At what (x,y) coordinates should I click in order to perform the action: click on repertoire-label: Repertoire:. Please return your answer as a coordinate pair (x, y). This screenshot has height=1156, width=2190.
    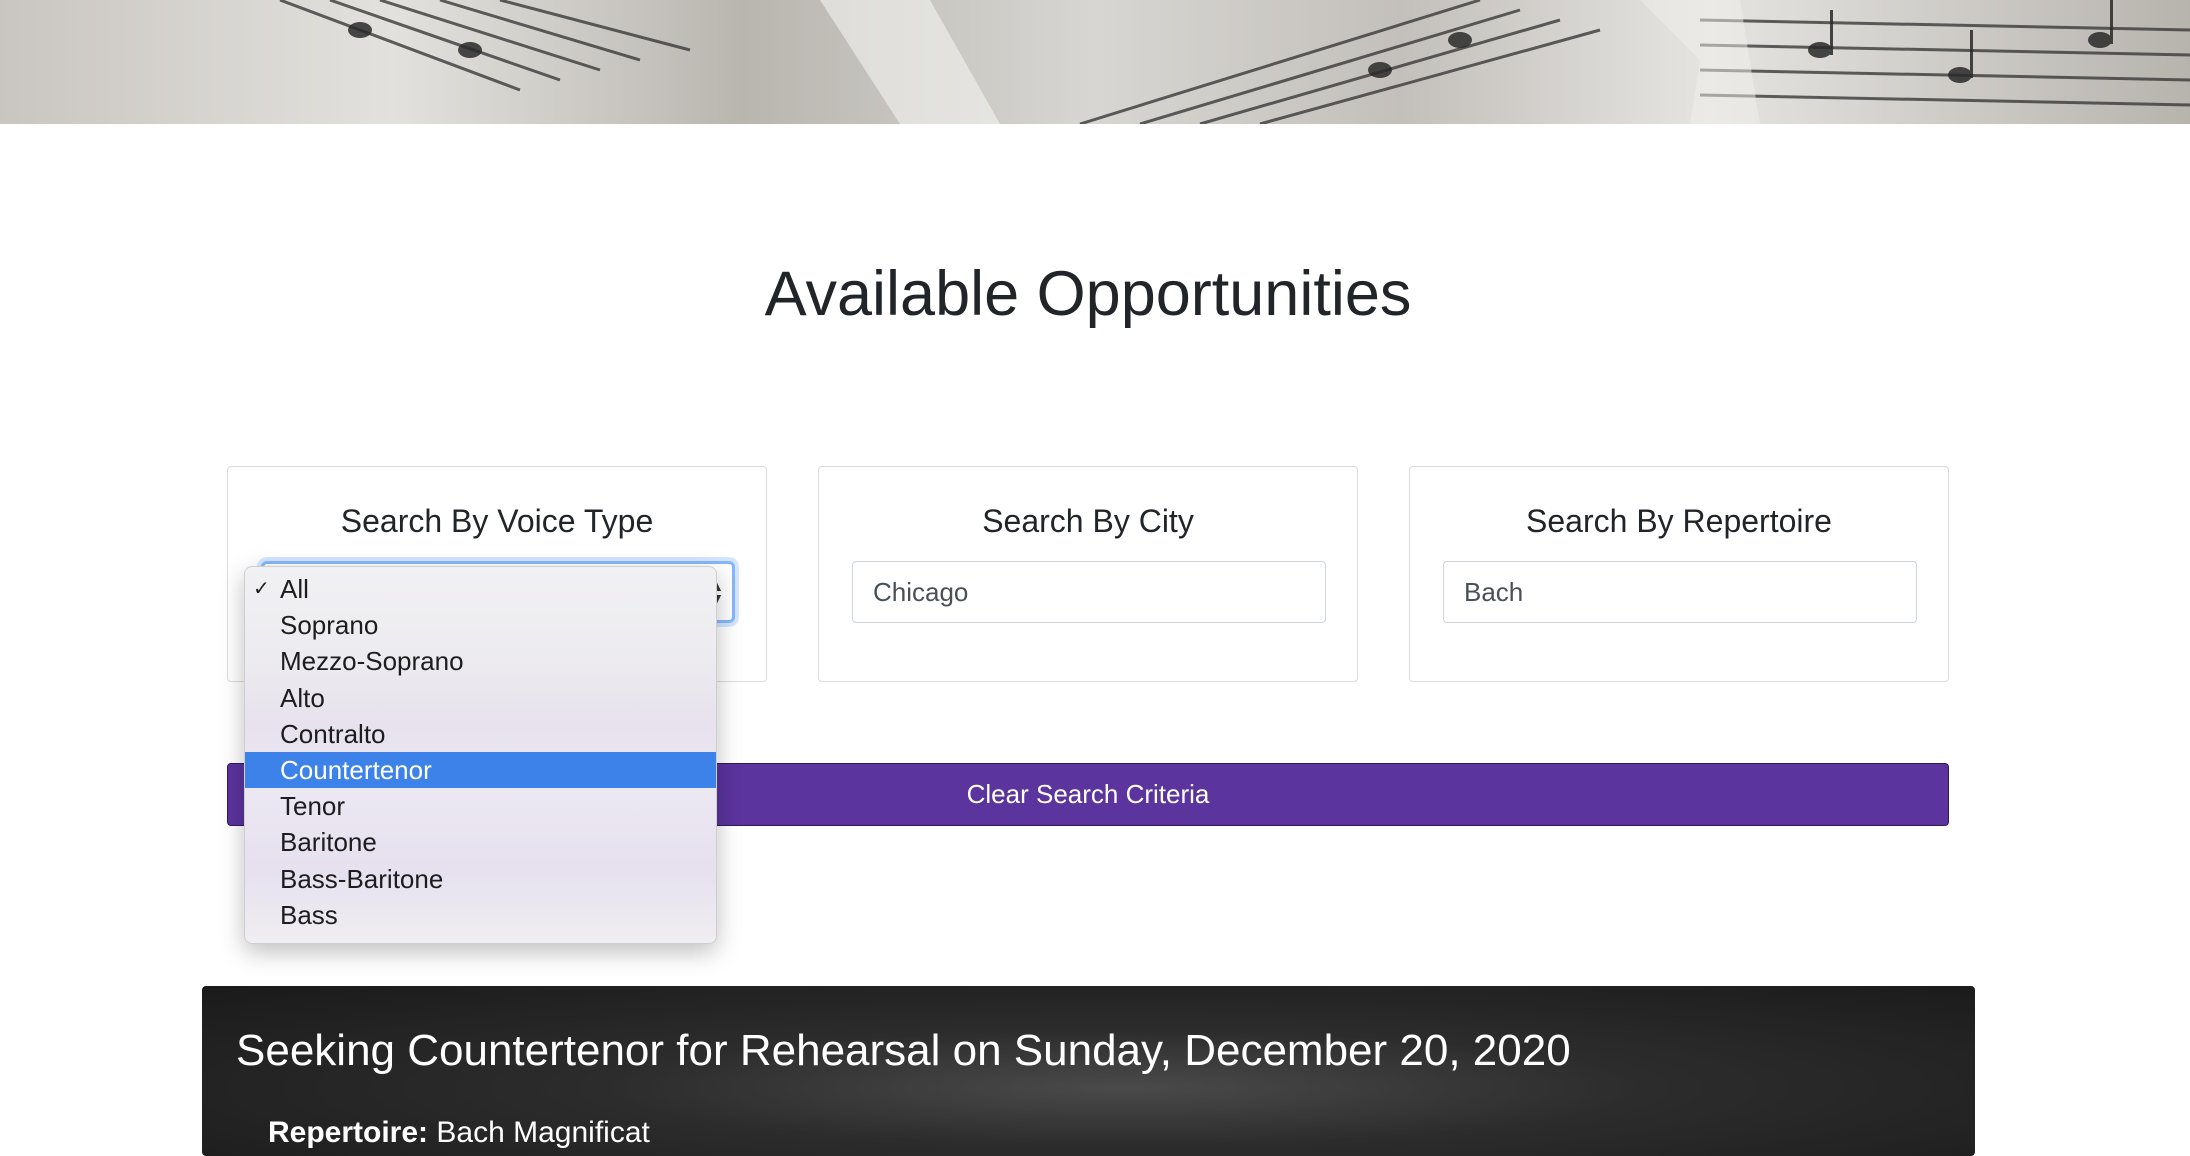
    Looking at the image, I should click on (348, 1132).